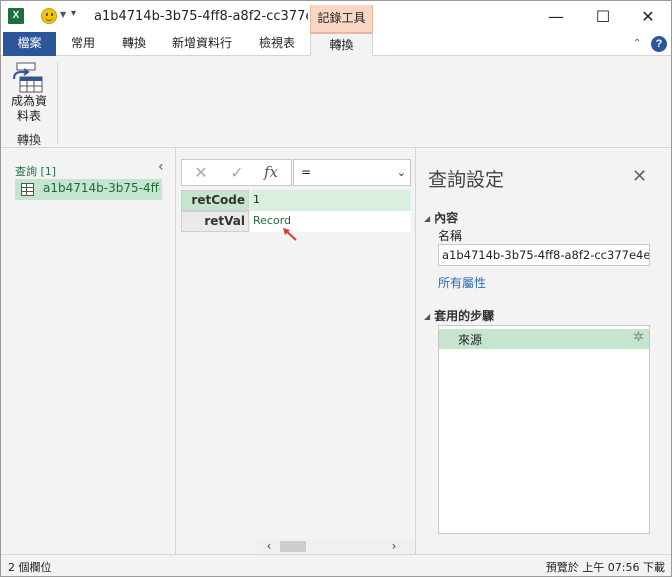 The width and height of the screenshot is (672, 577). Describe the element at coordinates (306, 172) in the screenshot. I see `formula-text: =` at that location.